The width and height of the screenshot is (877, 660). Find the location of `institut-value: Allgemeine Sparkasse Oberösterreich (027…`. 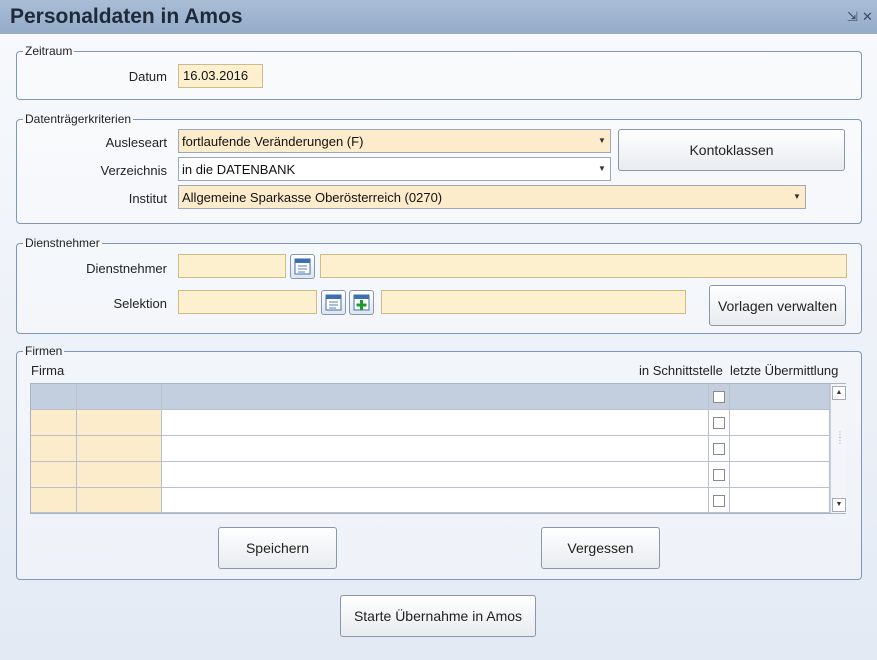

institut-value: Allgemeine Sparkasse Oberösterreich (027… is located at coordinates (312, 197).